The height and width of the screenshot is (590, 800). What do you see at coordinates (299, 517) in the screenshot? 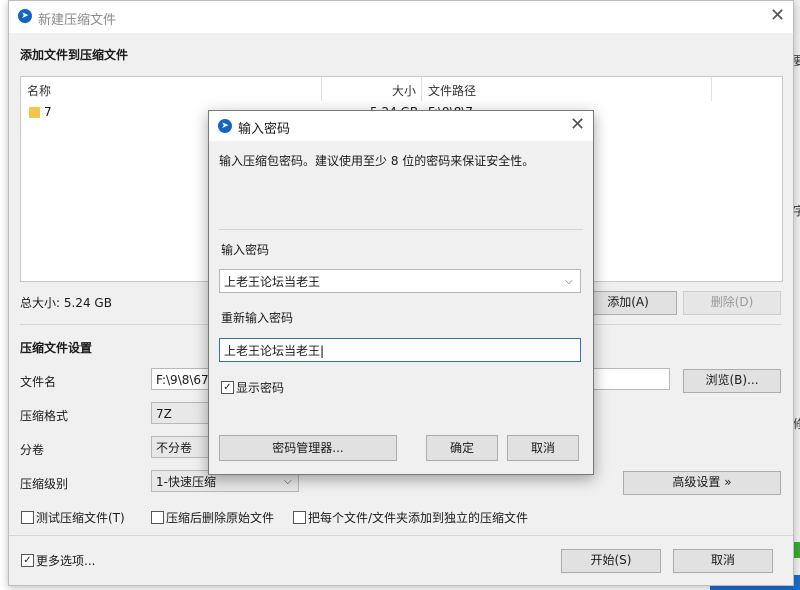
I see `separate-archives-checkbox` at bounding box center [299, 517].